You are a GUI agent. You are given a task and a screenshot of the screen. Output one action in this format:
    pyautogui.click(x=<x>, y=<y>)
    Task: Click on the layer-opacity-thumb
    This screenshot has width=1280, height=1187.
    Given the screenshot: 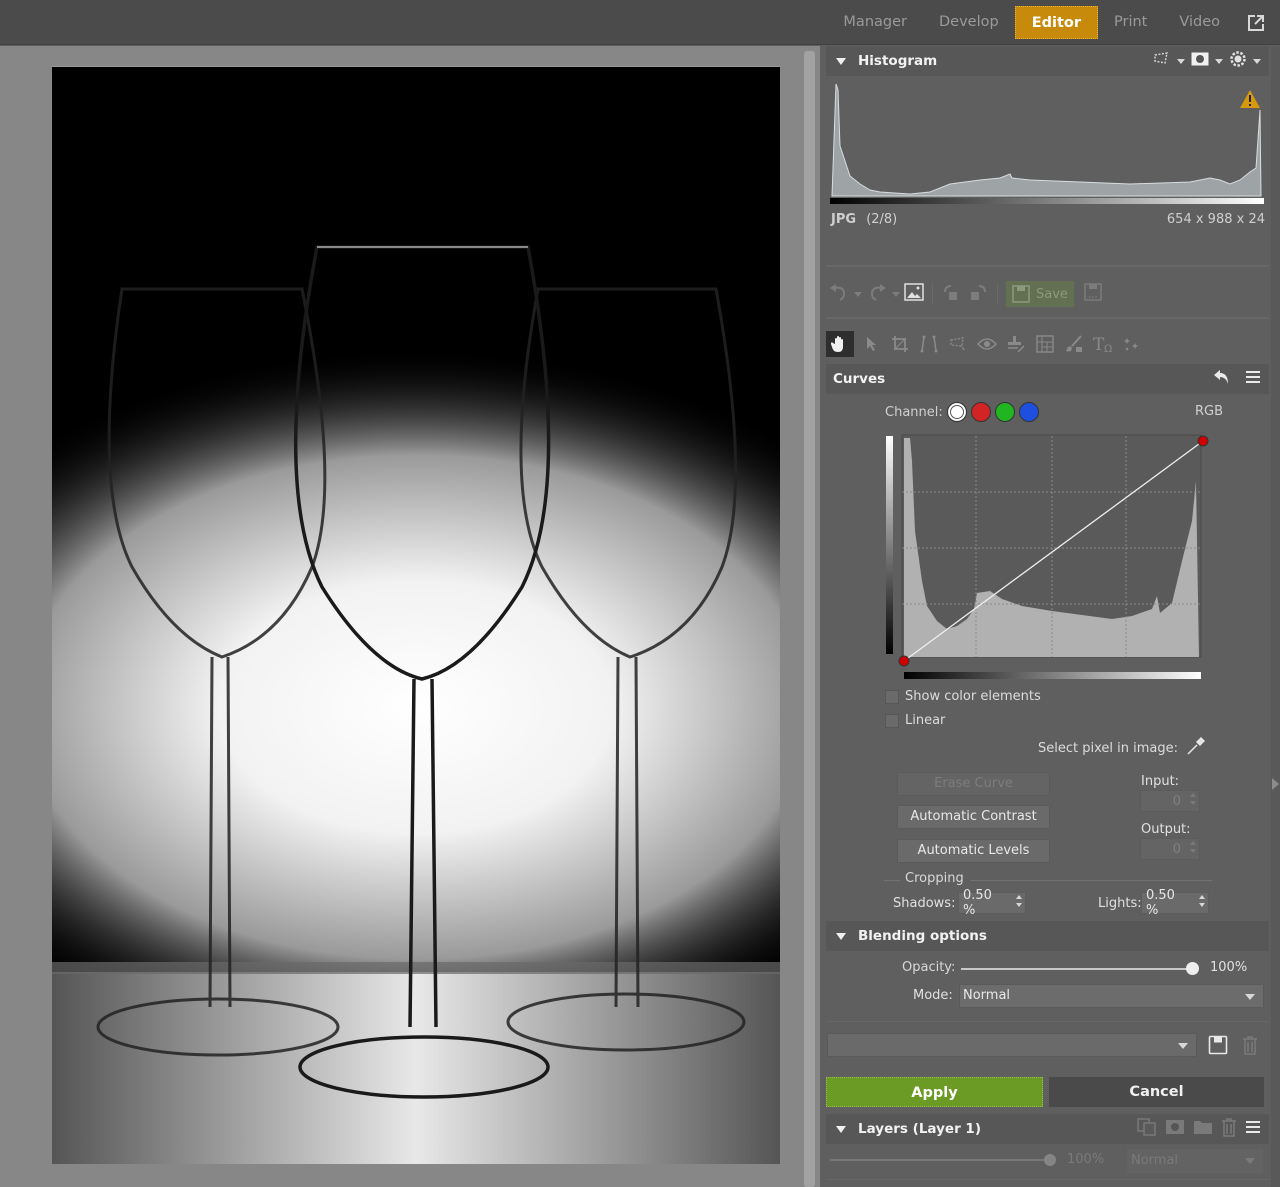 What is the action you would take?
    pyautogui.click(x=1050, y=1160)
    